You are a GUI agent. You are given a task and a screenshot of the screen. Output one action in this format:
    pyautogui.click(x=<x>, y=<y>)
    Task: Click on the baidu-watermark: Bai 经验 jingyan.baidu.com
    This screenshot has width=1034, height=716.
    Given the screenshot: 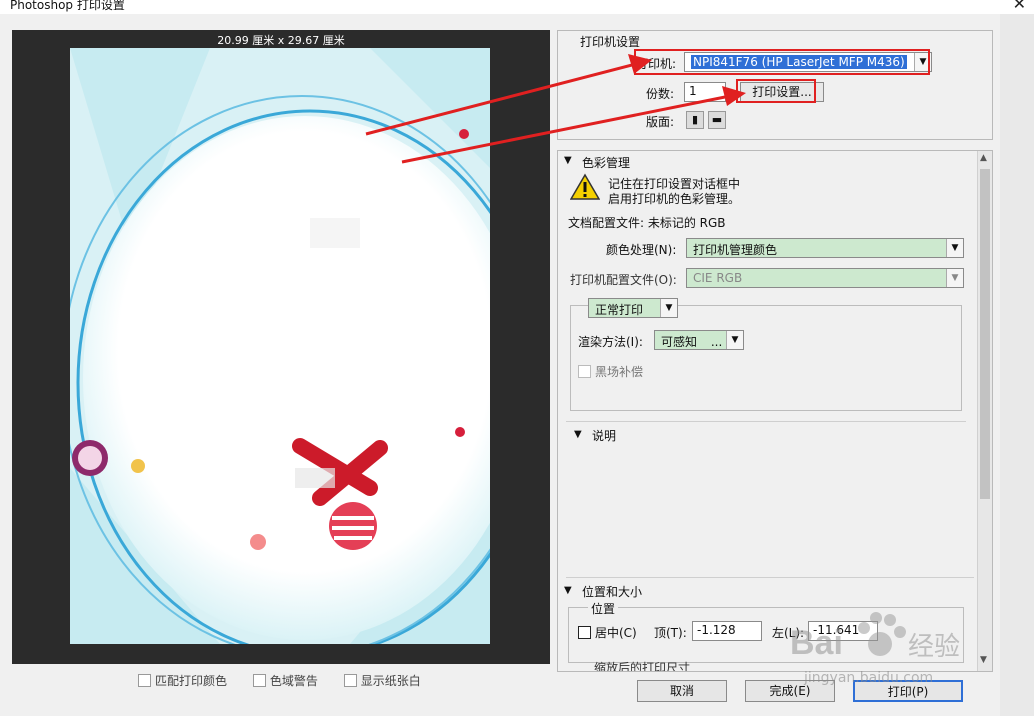 What is the action you would take?
    pyautogui.click(x=890, y=649)
    